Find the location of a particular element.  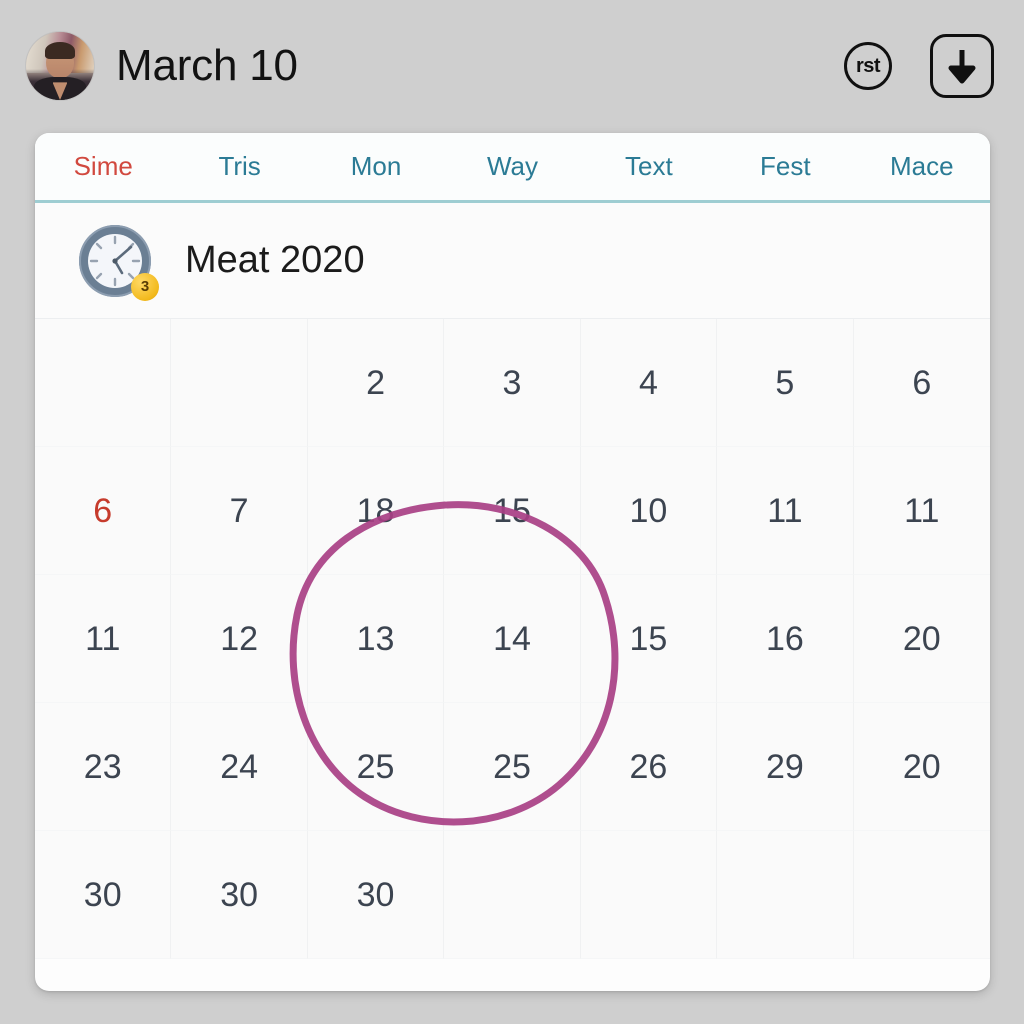

rst-icon: rst is located at coordinates (868, 66).